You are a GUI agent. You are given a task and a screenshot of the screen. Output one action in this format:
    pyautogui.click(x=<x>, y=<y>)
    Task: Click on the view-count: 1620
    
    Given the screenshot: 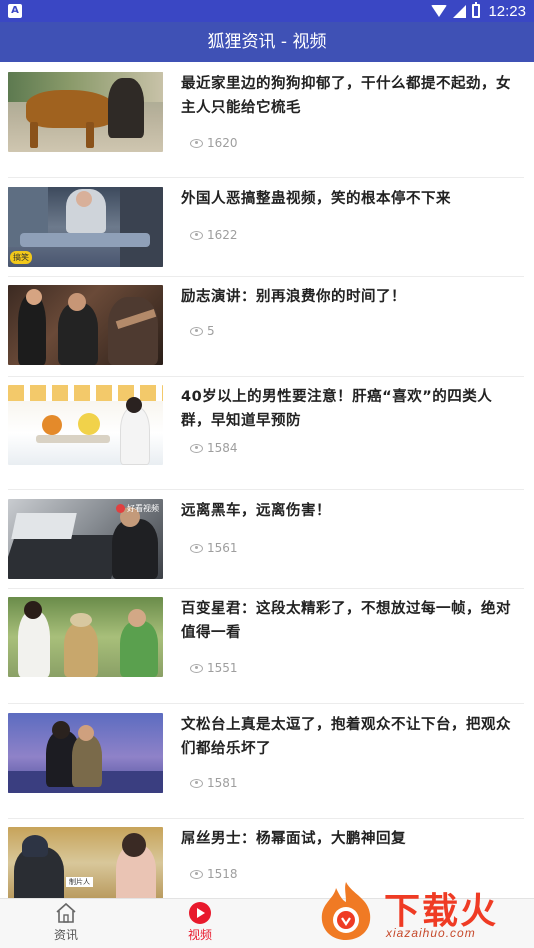 What is the action you would take?
    pyautogui.click(x=214, y=143)
    